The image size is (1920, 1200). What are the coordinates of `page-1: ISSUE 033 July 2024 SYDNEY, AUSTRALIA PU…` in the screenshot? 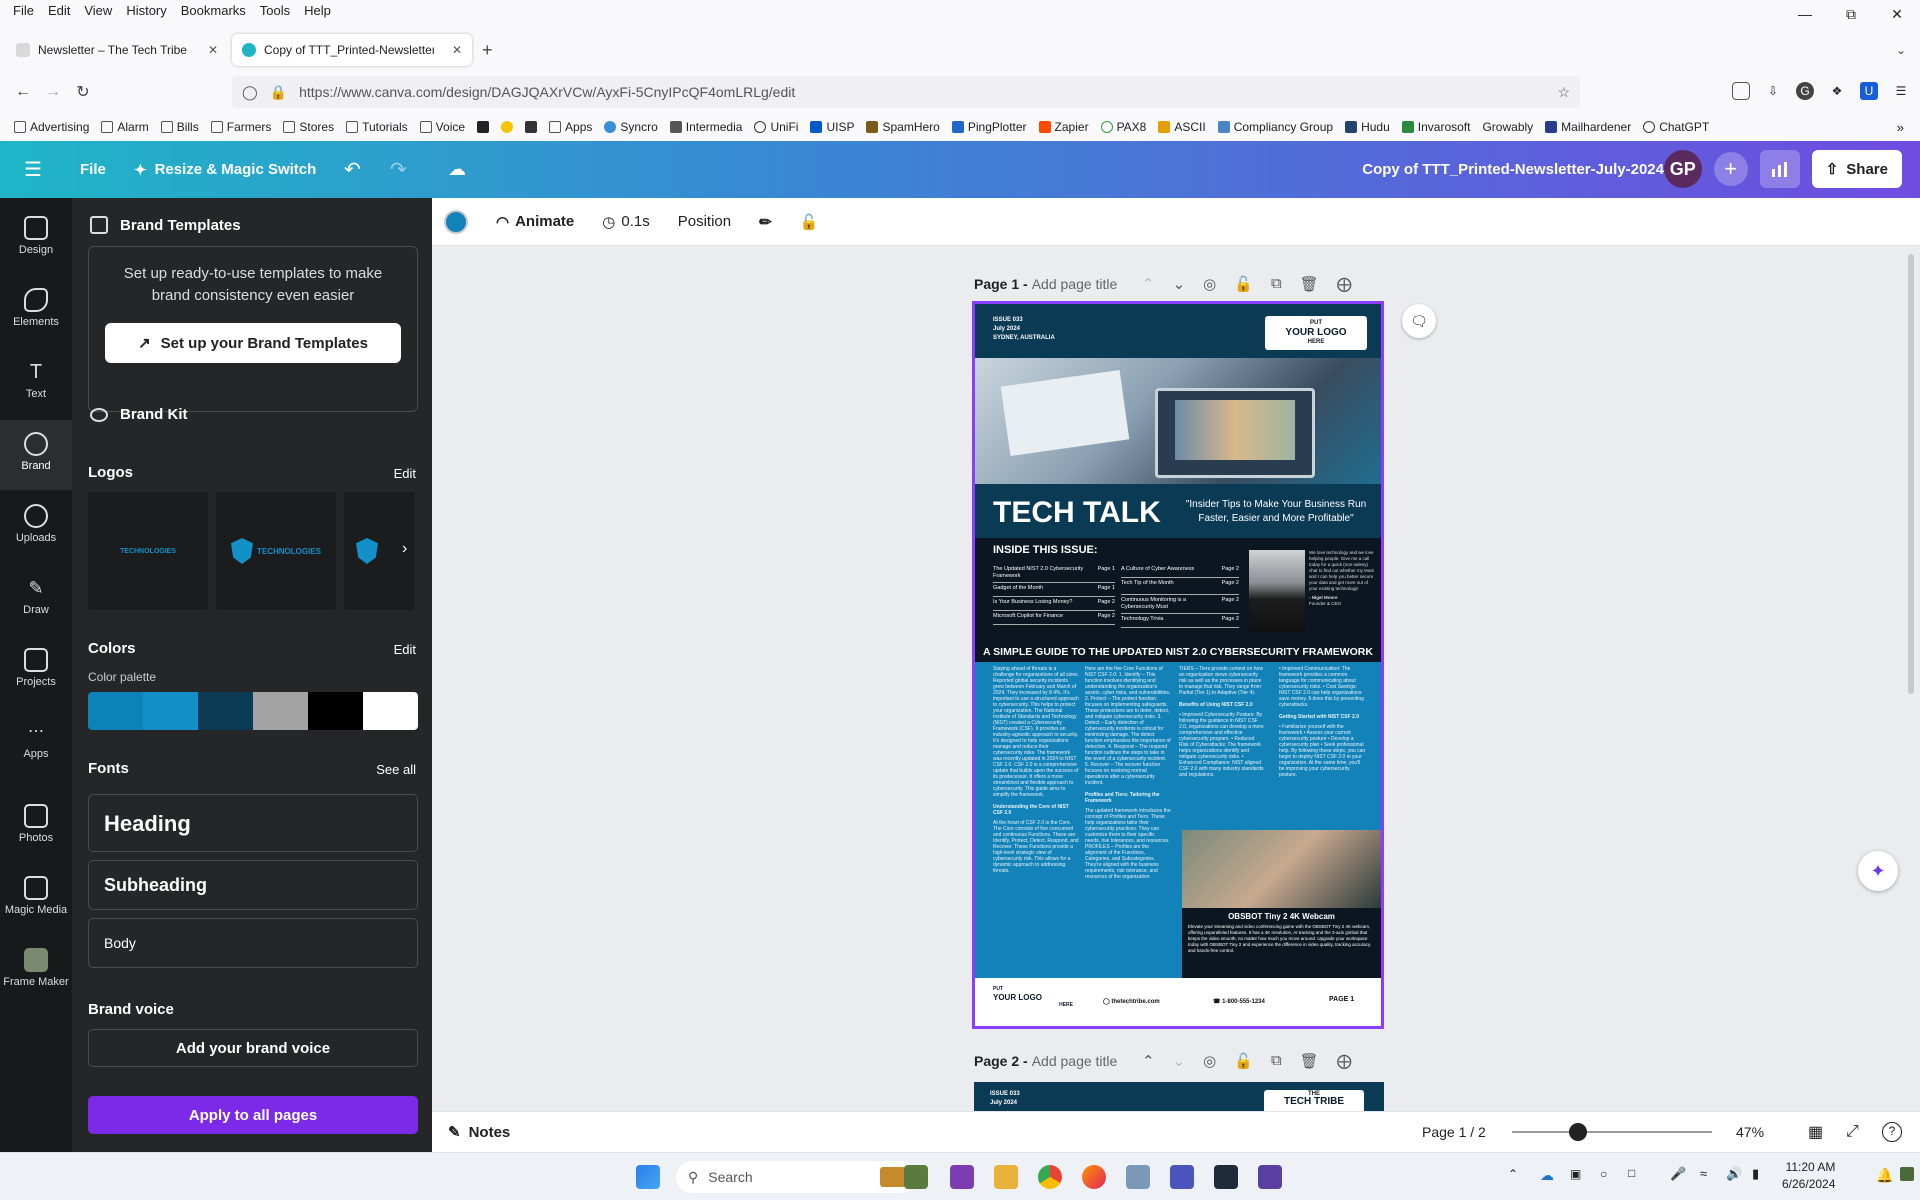 It's located at (1178, 665).